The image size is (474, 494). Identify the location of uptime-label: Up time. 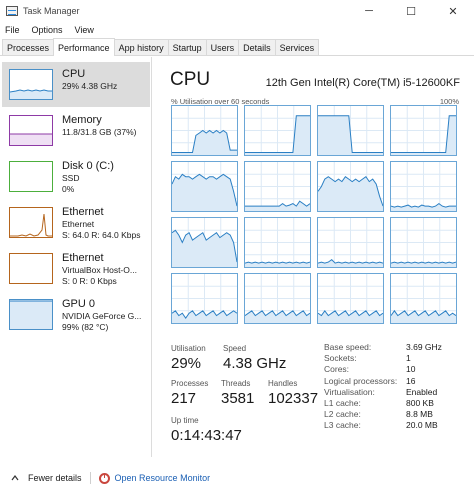
(185, 420).